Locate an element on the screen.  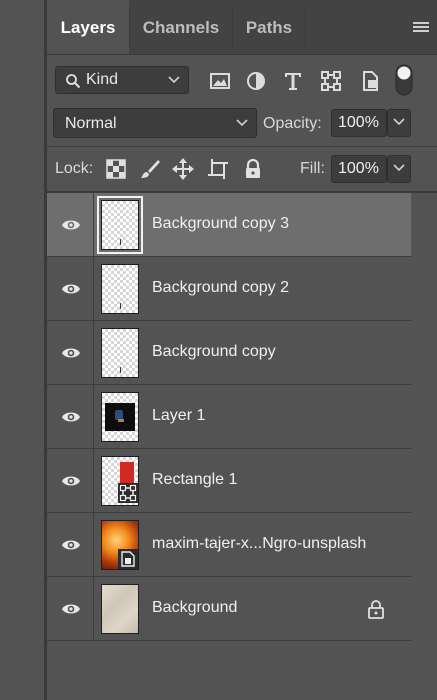
layer-row: Background copy 2 is located at coordinates (229, 289).